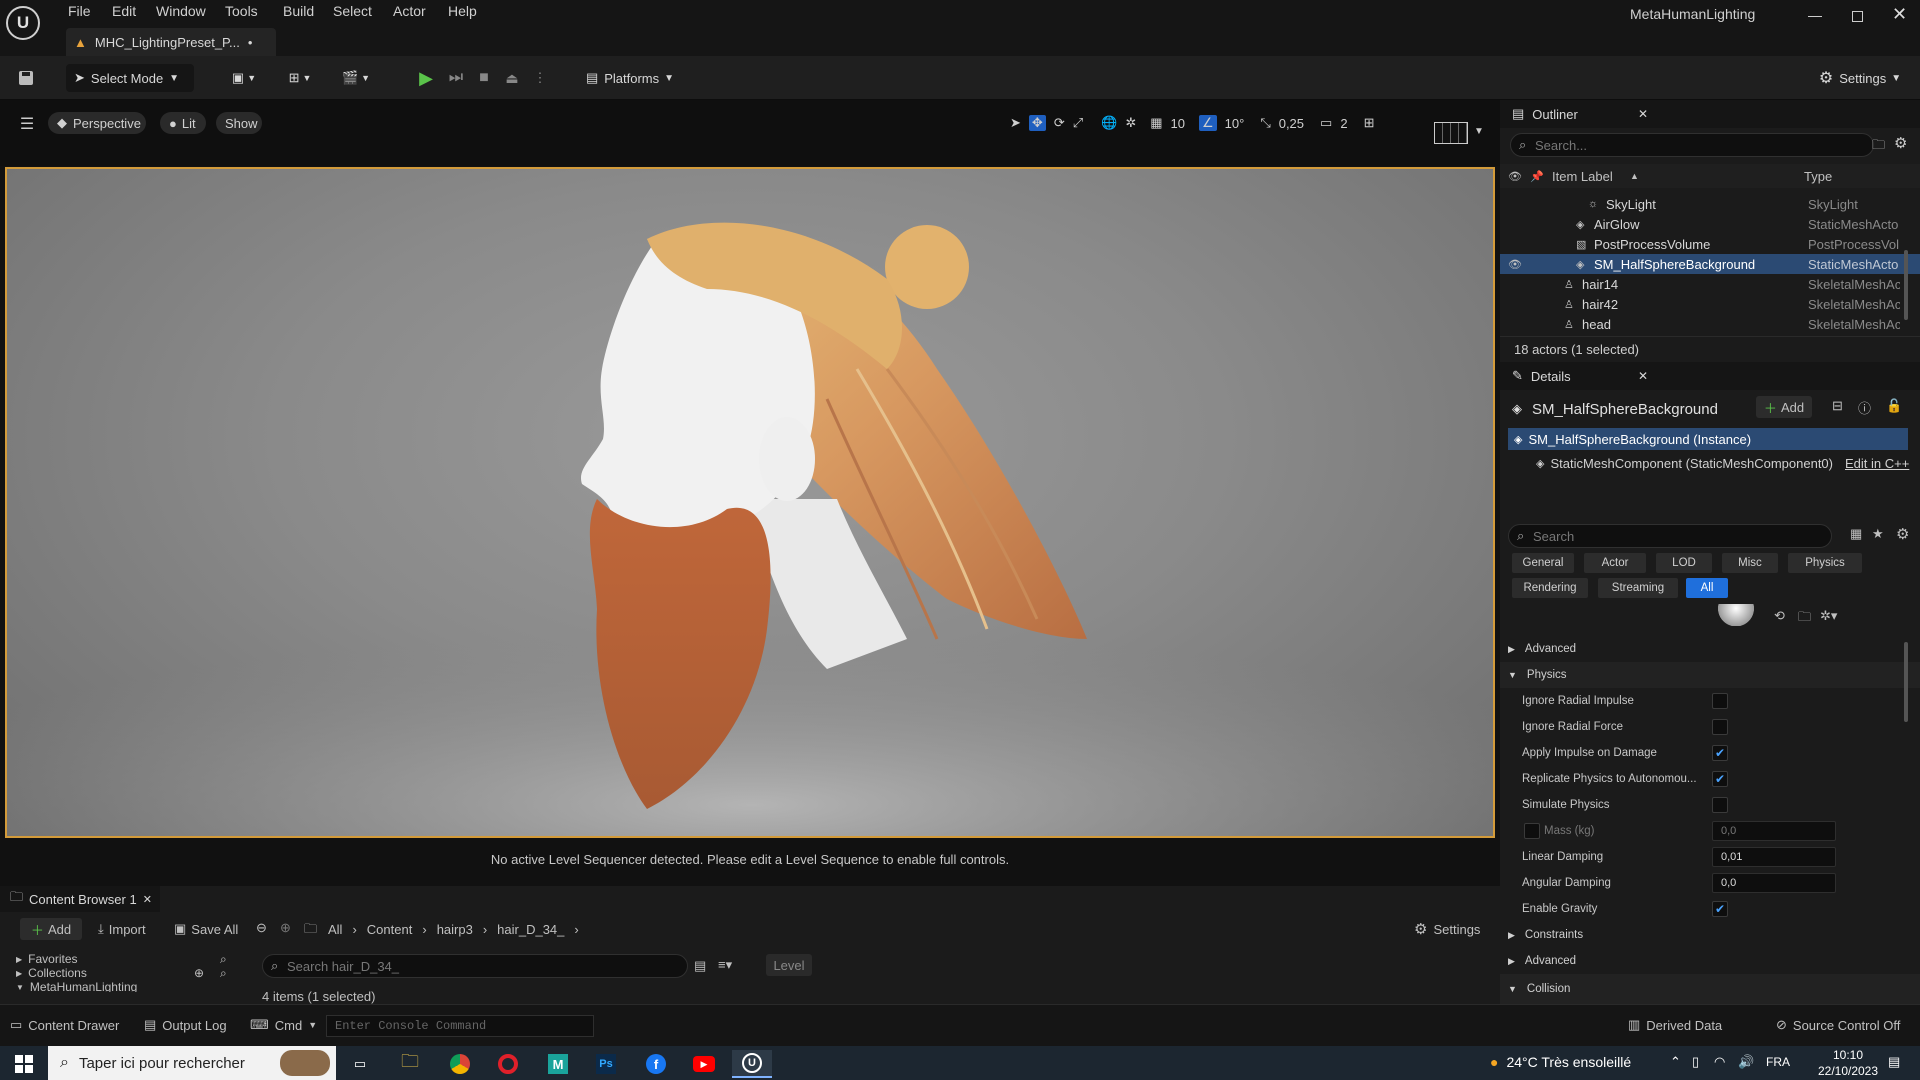  Describe the element at coordinates (1838, 1025) in the screenshot. I see `source-control-button: ⊘ Source Control Off` at that location.